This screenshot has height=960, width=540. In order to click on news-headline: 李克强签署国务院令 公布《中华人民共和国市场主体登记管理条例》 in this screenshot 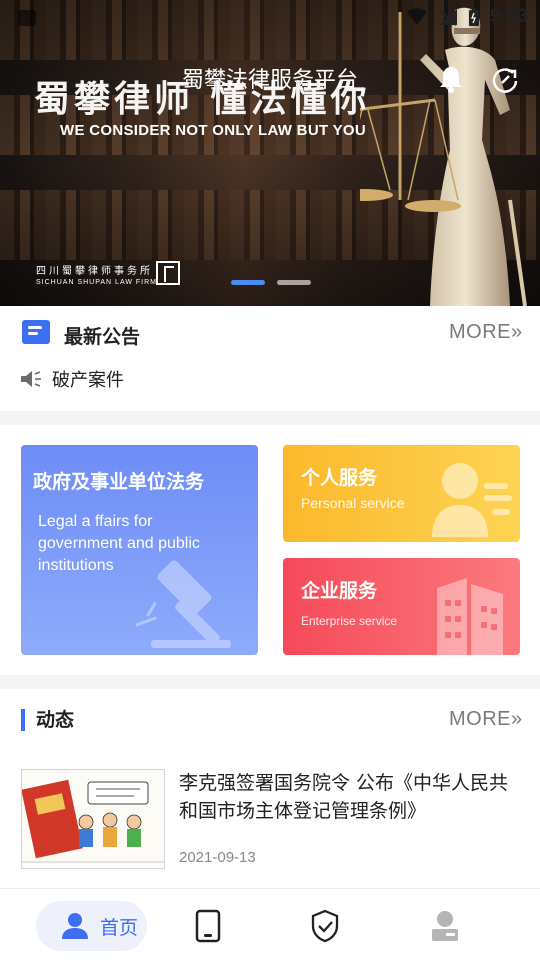, I will do `click(349, 797)`.